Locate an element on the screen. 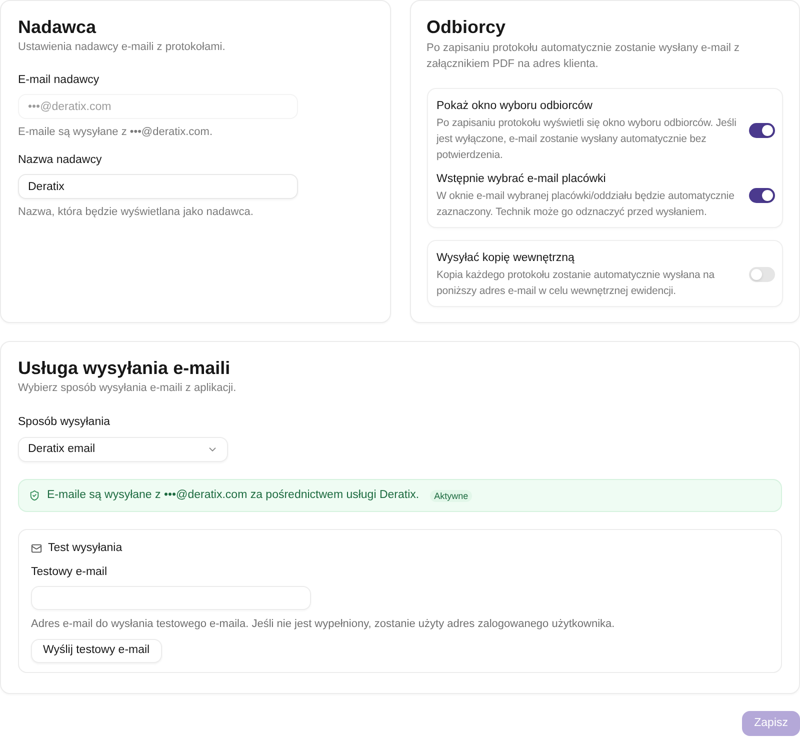 This screenshot has width=800, height=740. field-label: Sposób wysyłania is located at coordinates (65, 422).